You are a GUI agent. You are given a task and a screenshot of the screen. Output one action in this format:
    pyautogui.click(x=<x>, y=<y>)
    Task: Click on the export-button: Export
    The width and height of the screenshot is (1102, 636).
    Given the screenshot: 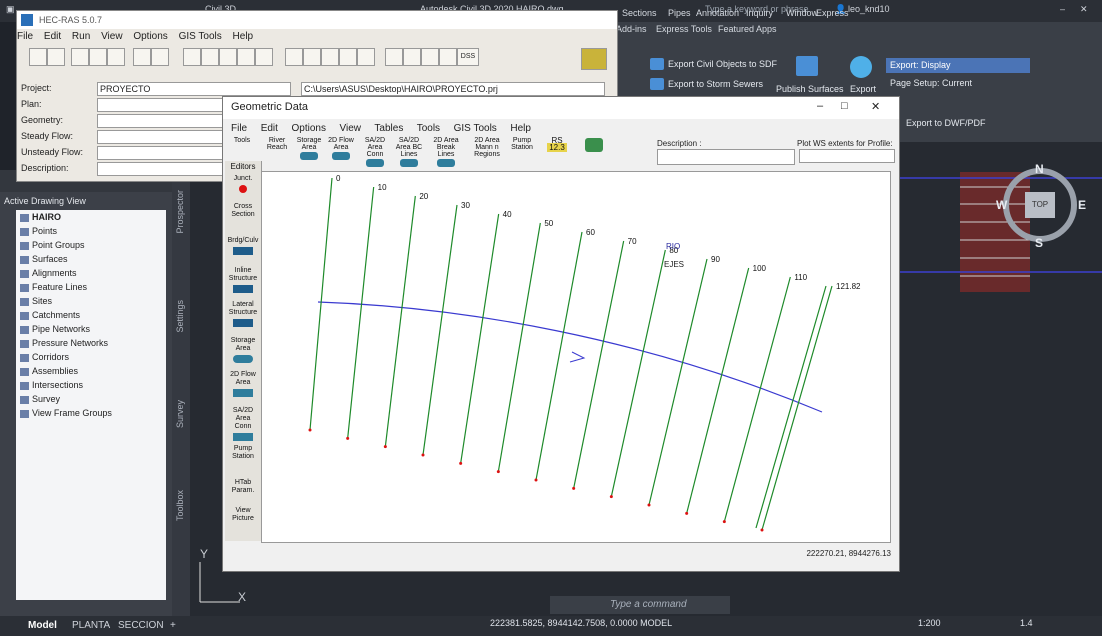 What is the action you would take?
    pyautogui.click(x=863, y=89)
    